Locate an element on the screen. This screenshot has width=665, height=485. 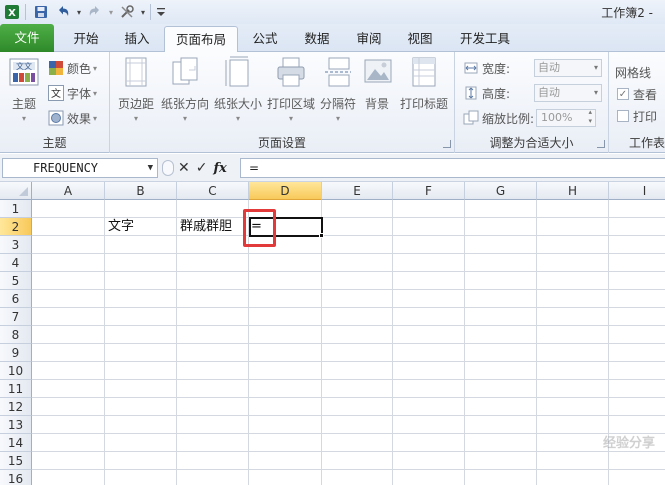
print-area-button: 打印区域 ▾ is located at coordinates (291, 89).